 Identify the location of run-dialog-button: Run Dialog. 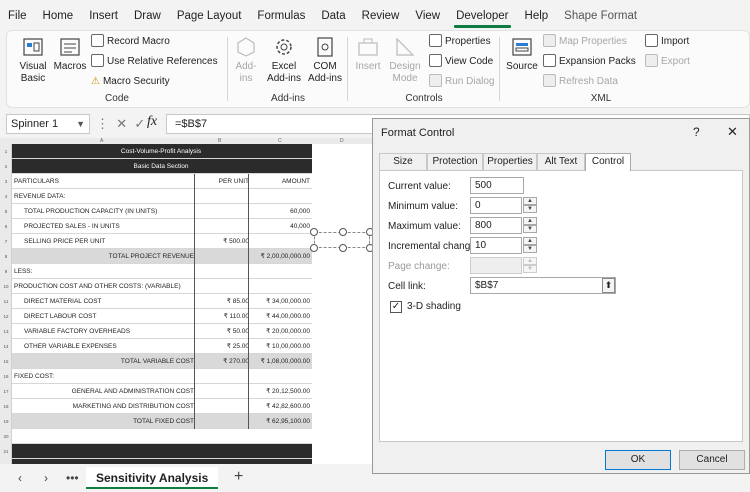
(461, 82).